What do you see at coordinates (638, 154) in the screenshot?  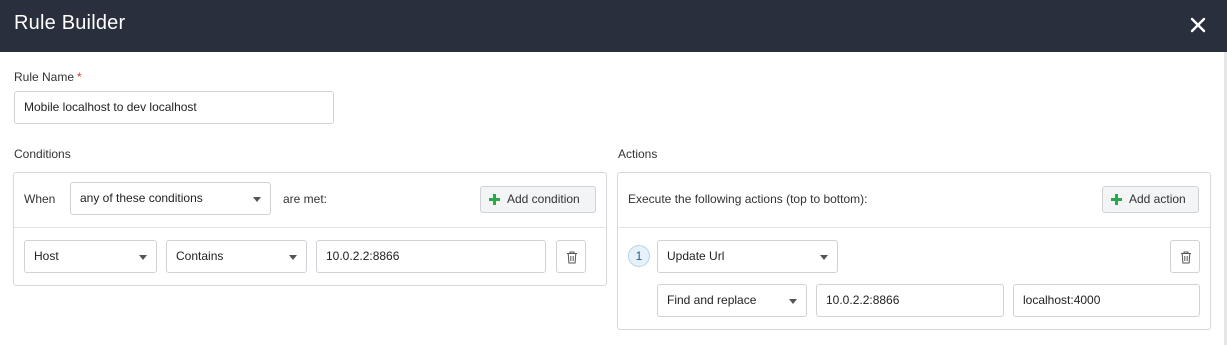 I see `actions-section-label: Actions` at bounding box center [638, 154].